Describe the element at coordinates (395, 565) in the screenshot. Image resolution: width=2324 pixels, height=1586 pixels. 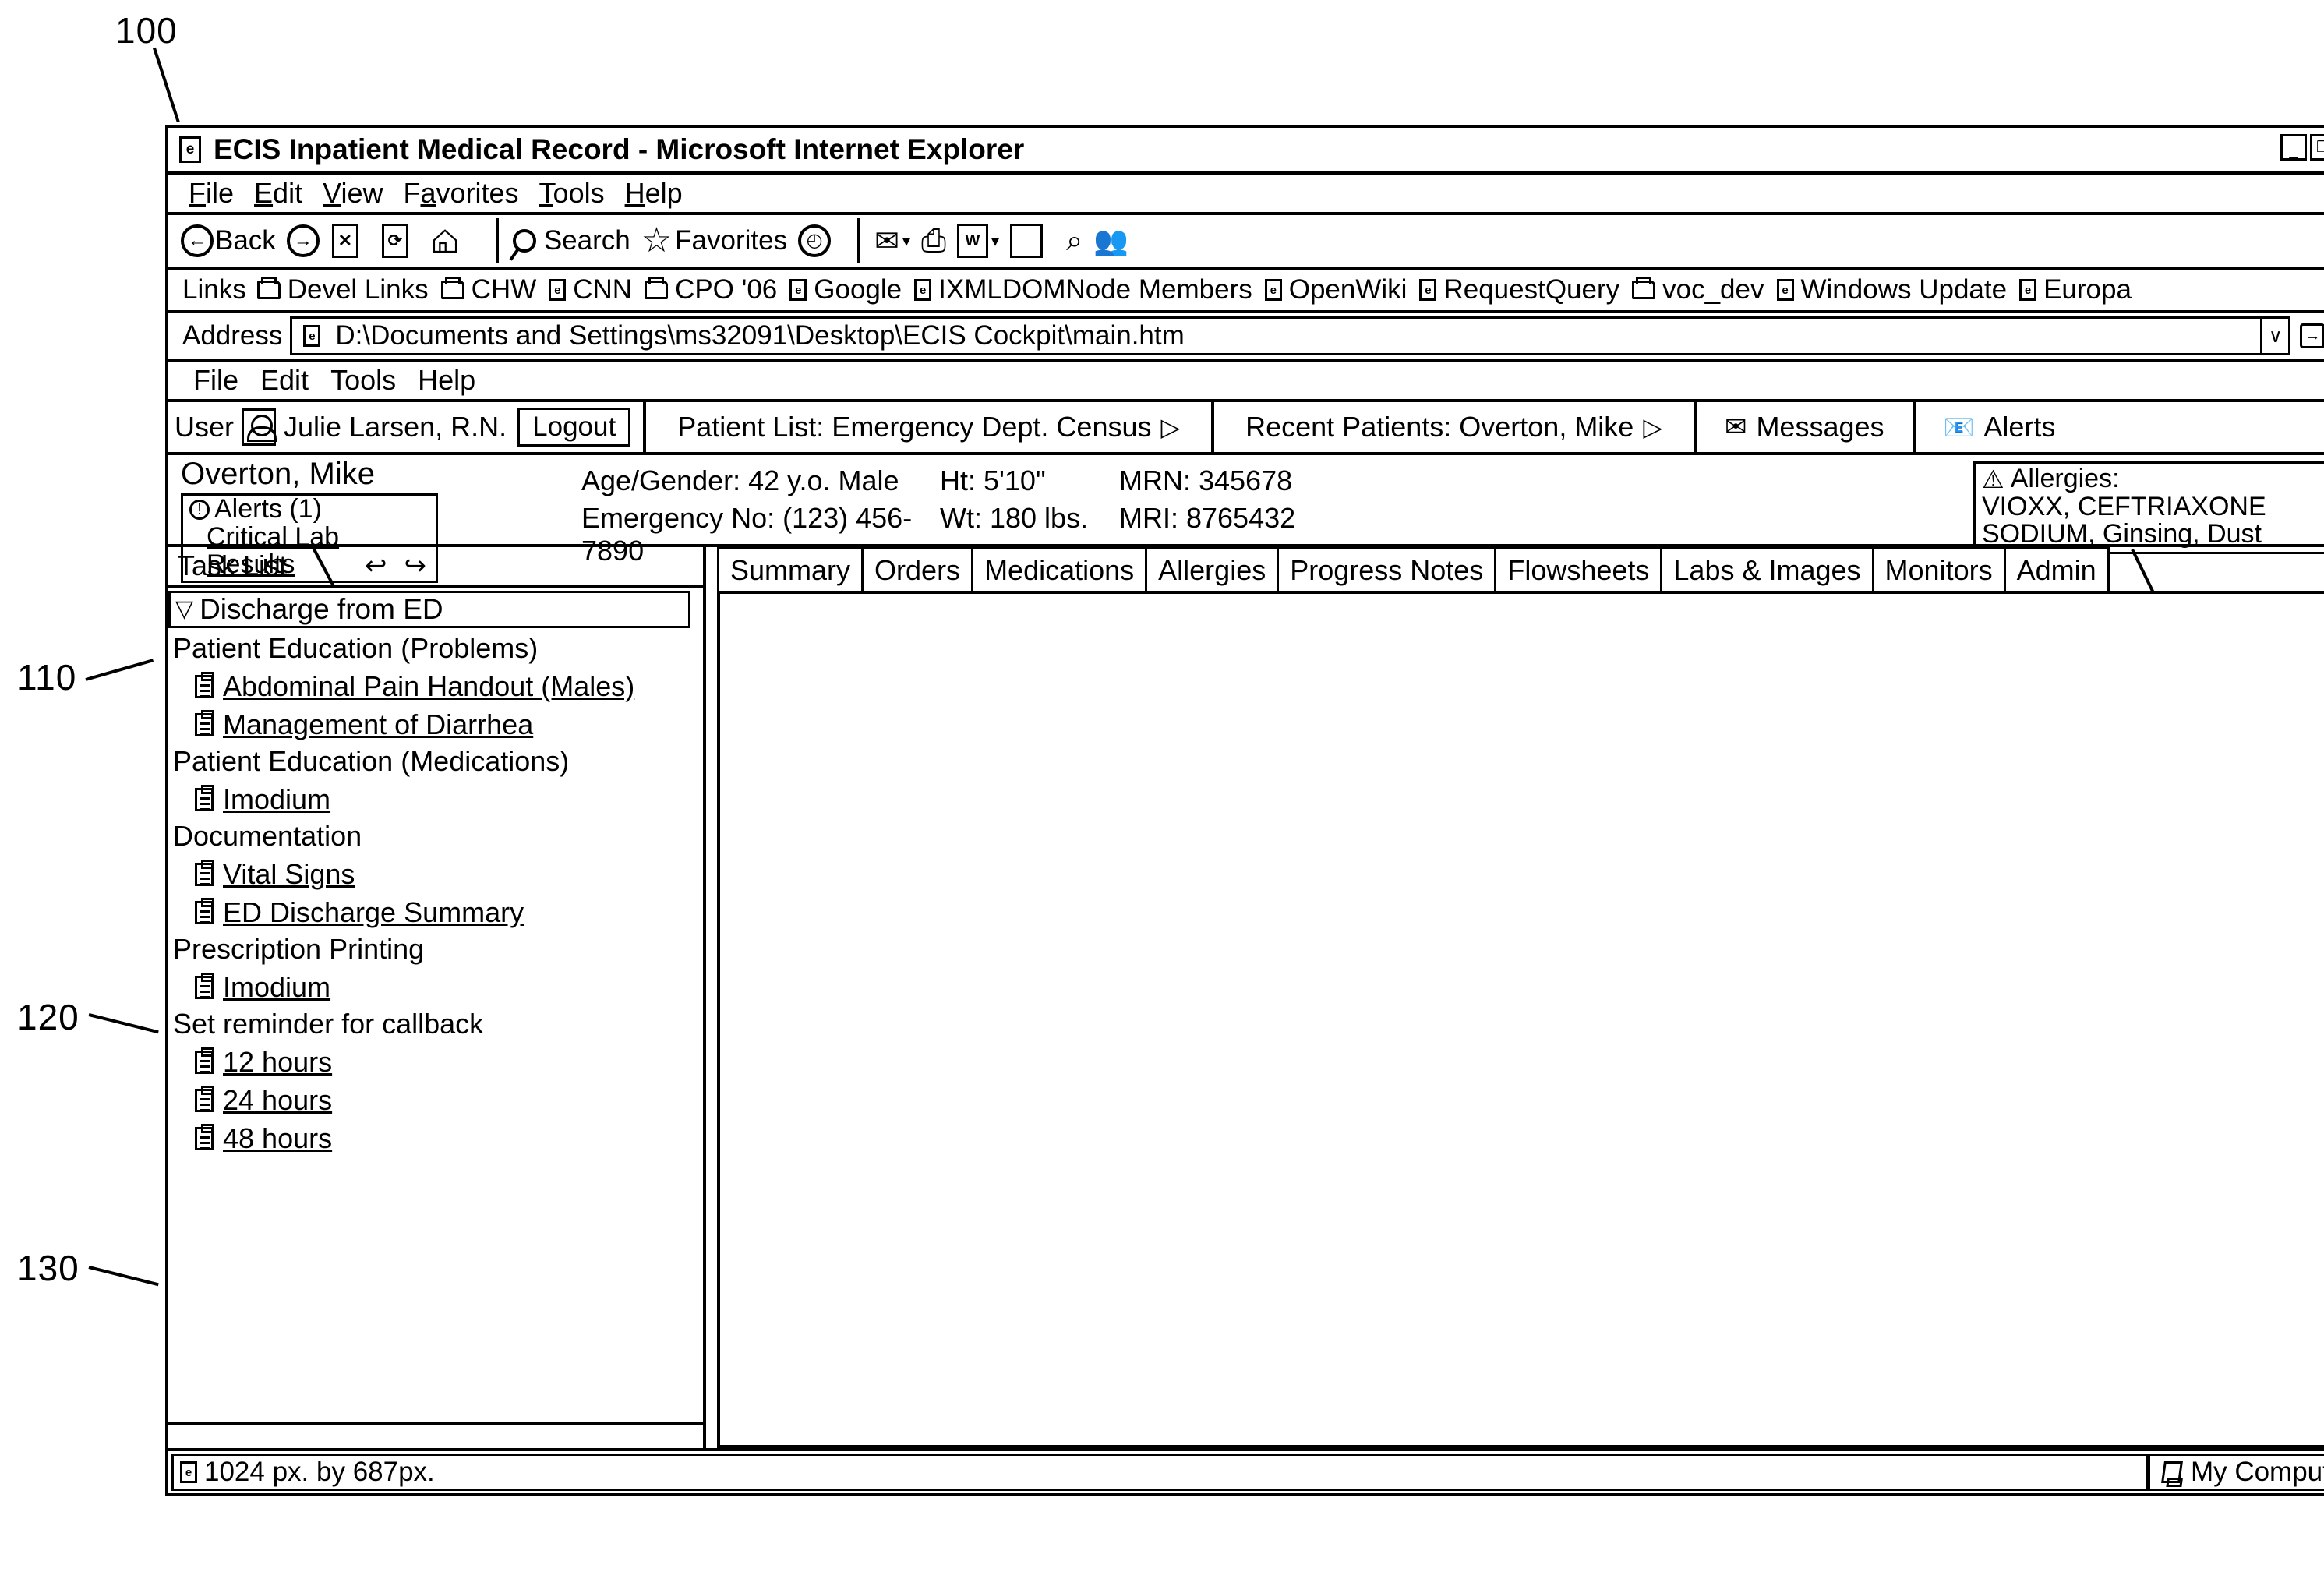
I see `task-list-nav-buttons: ↩ ↪` at that location.